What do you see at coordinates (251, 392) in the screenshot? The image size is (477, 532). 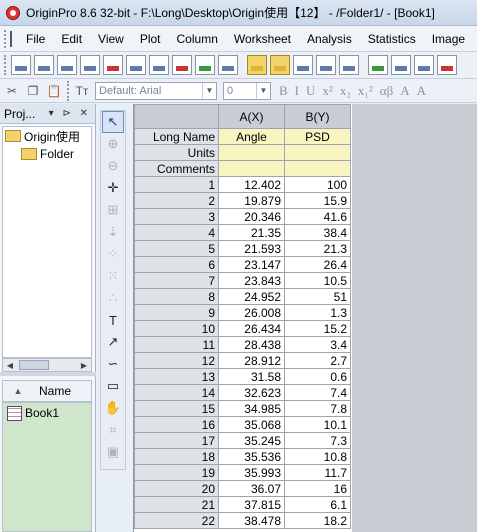 I see `data-cell: 32.623` at bounding box center [251, 392].